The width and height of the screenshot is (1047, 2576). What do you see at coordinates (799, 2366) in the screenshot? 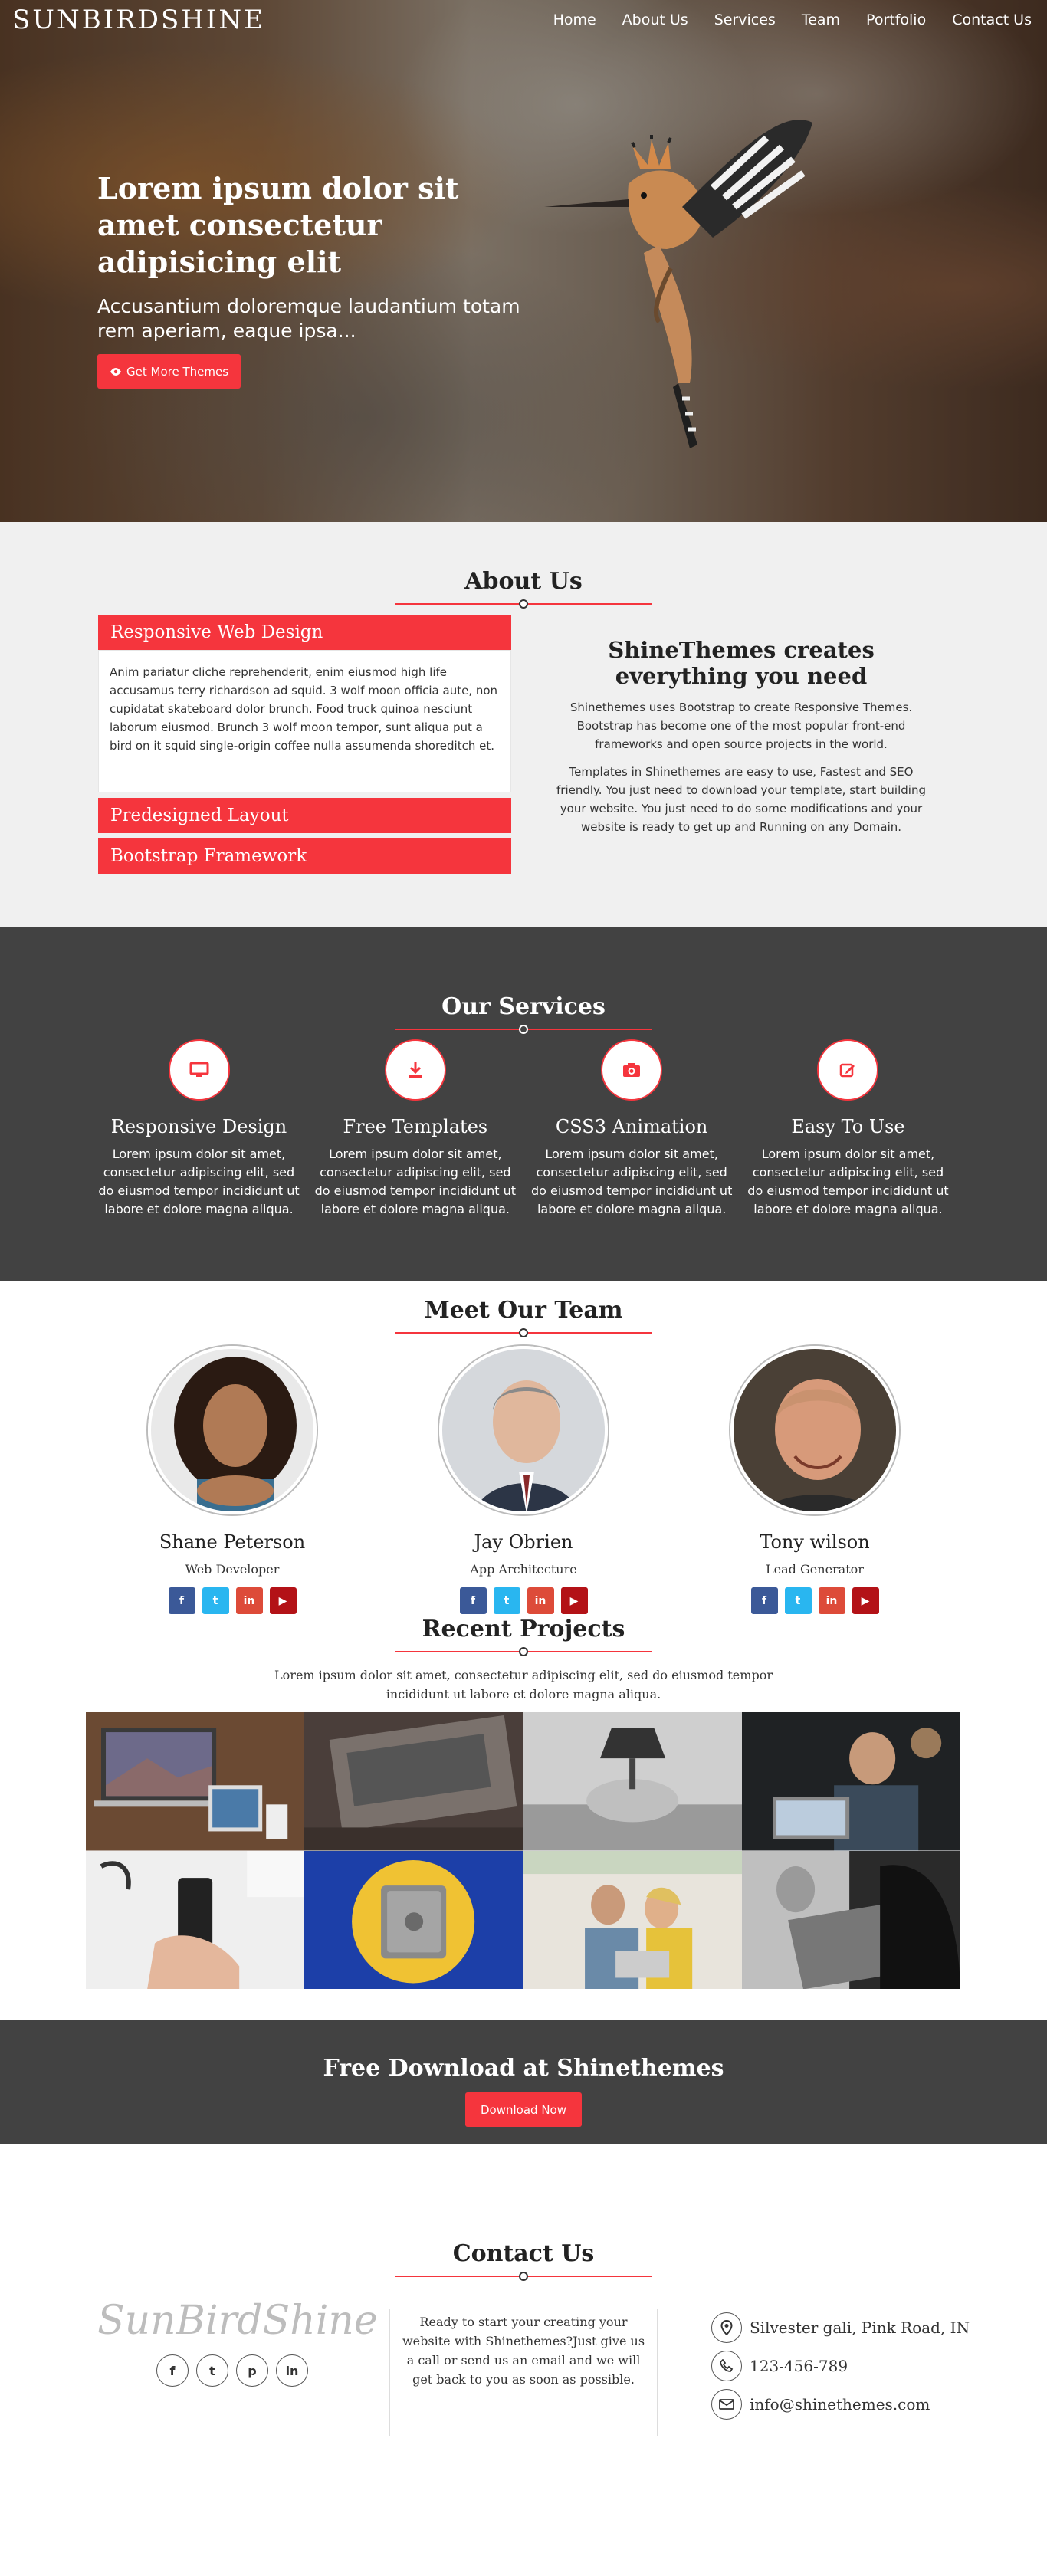
I see `phone-text: 123-456-789` at bounding box center [799, 2366].